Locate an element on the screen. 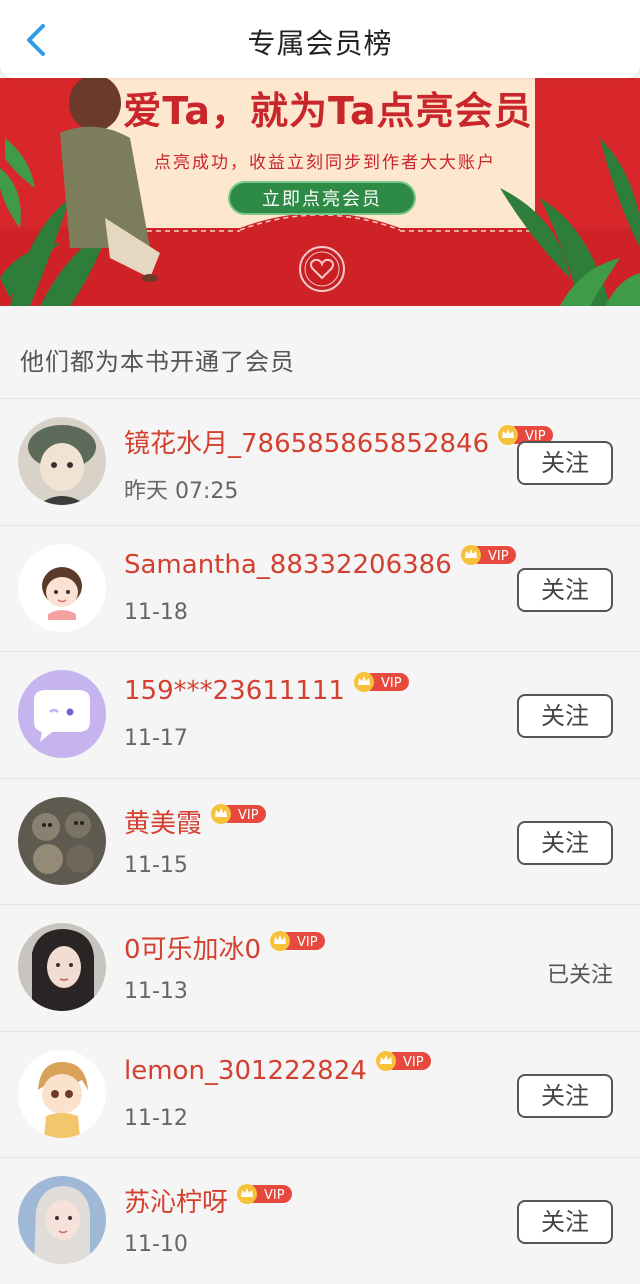  top-bar: 专属会员榜 is located at coordinates (320, 39).